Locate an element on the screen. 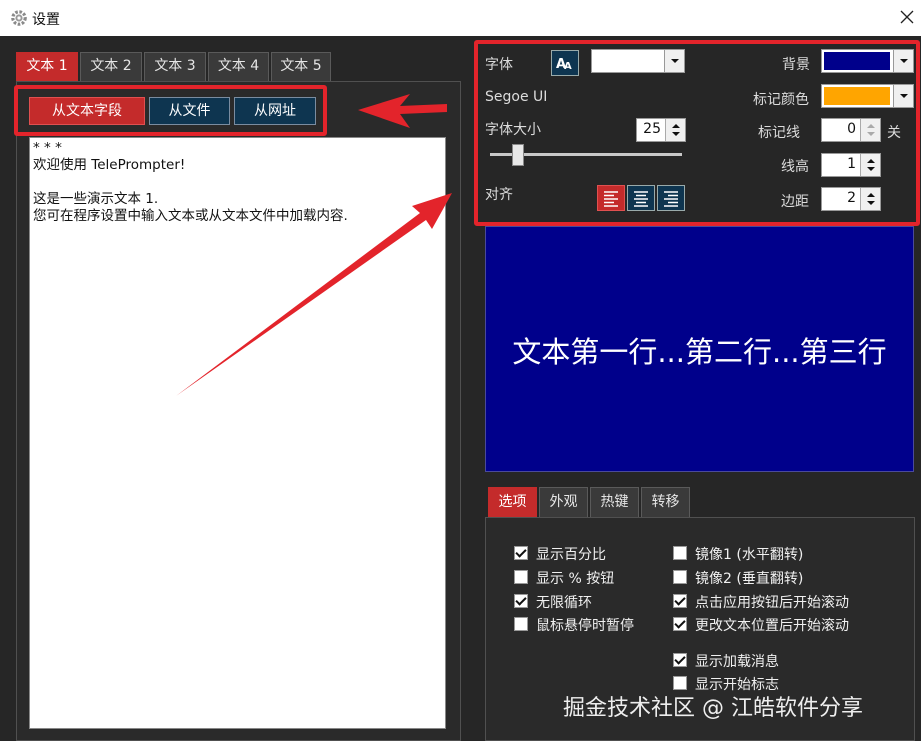 Image resolution: width=921 pixels, height=741 pixels. annotation-arrows is located at coordinates (314, 245).